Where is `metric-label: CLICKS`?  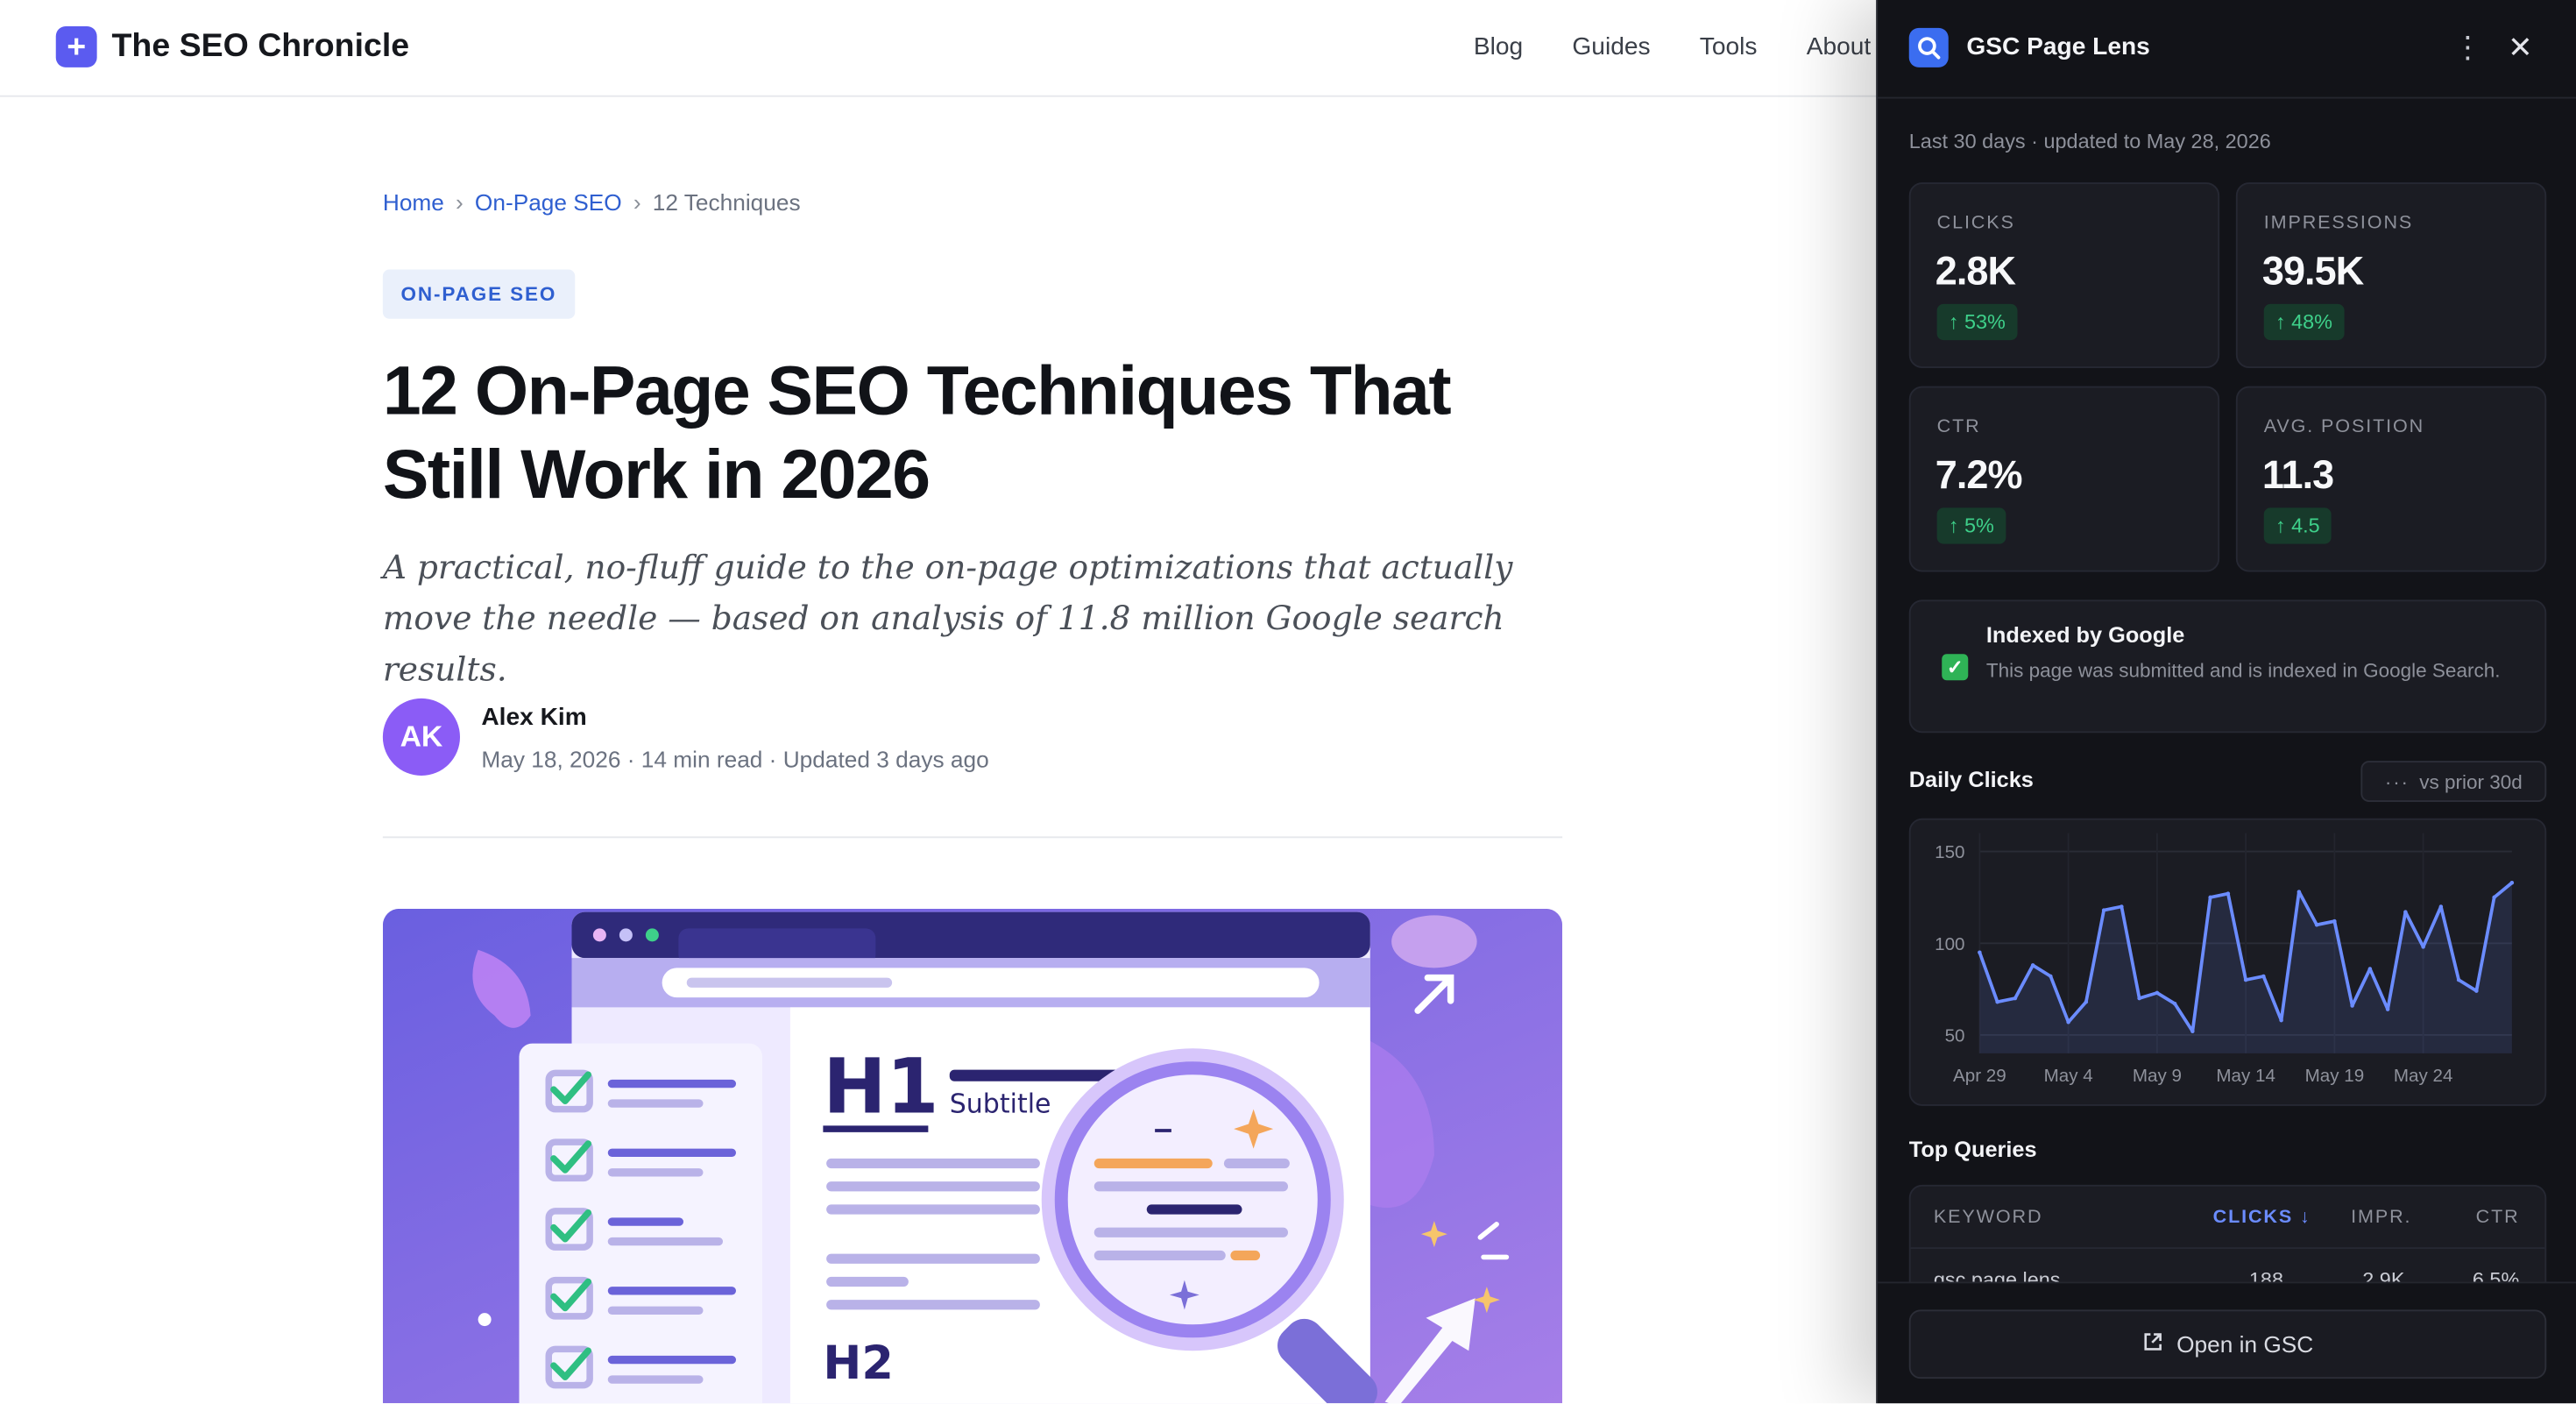 metric-label: CLICKS is located at coordinates (1975, 223).